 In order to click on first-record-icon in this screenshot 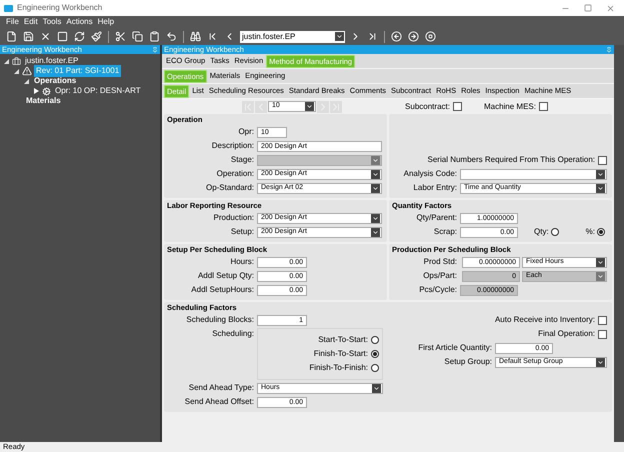, I will do `click(212, 36)`.